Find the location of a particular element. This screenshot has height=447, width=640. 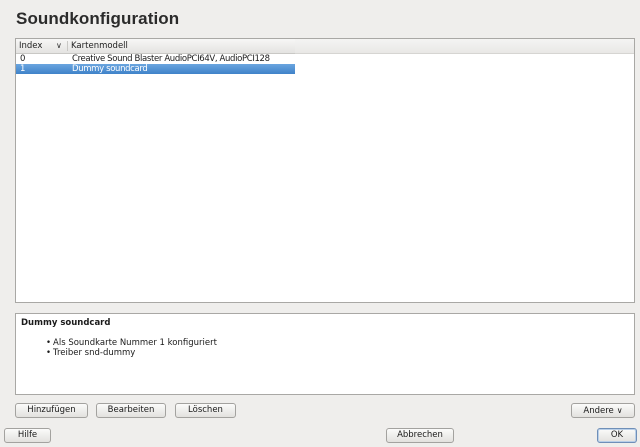

column-header-kartenmodell: Kartenmodell is located at coordinates (99, 46).